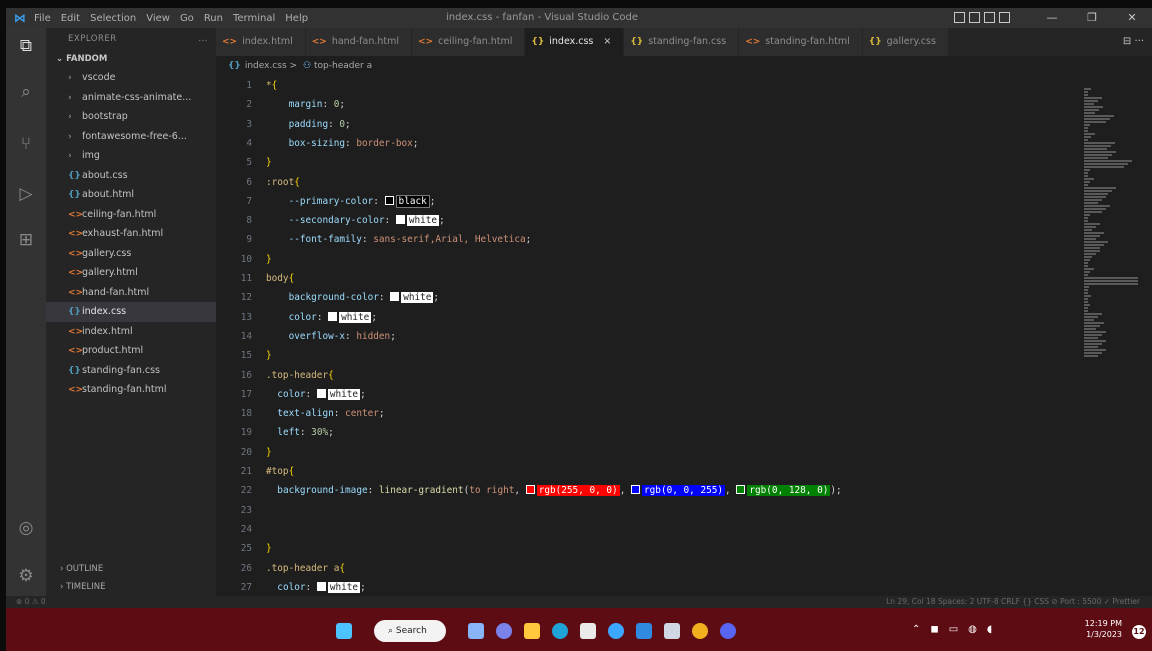 The height and width of the screenshot is (651, 1152). I want to click on editor-tab: <> standing-fan.html, so click(801, 42).